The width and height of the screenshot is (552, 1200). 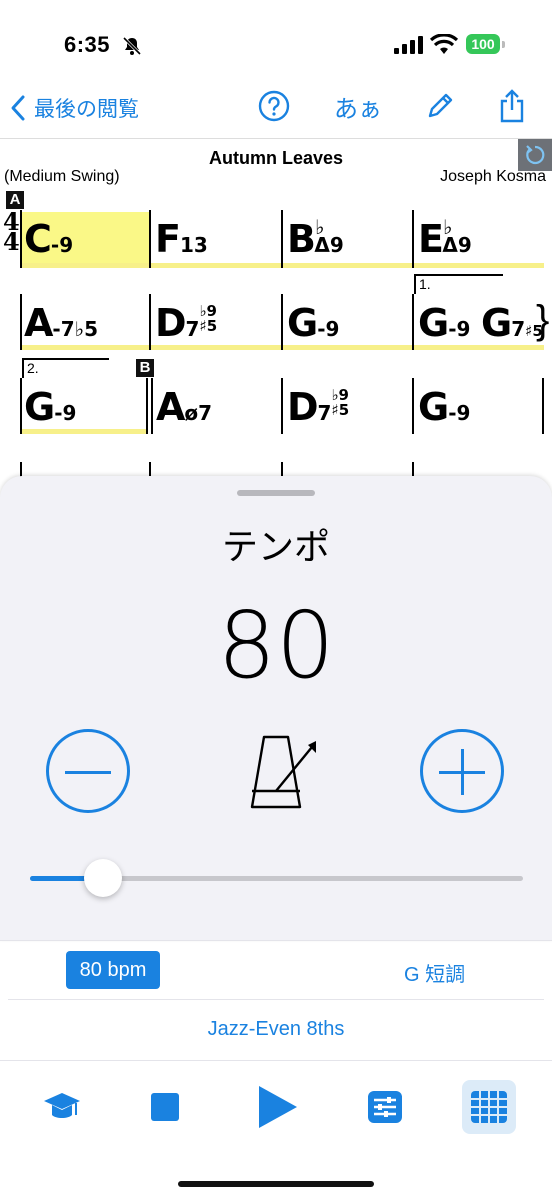 I want to click on playback-line-row1, so click(x=283, y=265).